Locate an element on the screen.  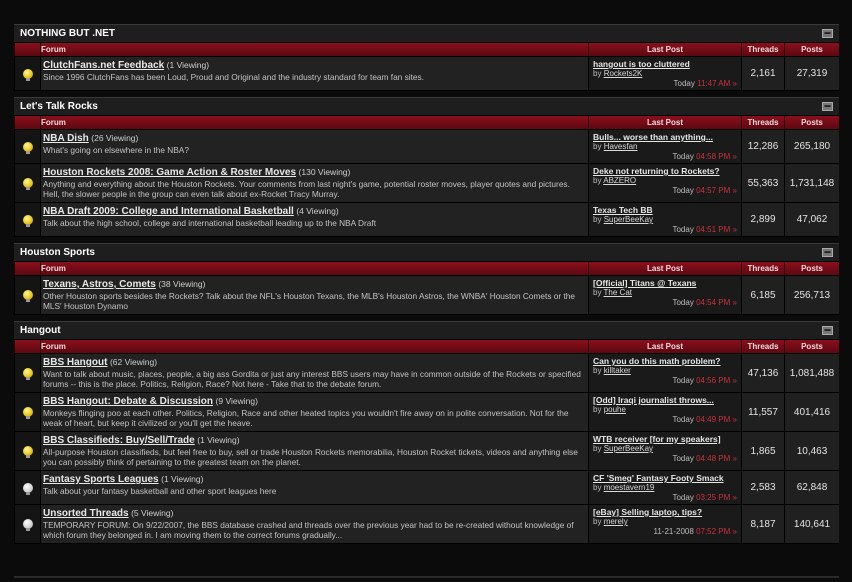
last-post-date: Today 04:56 PM » is located at coordinates (665, 380).